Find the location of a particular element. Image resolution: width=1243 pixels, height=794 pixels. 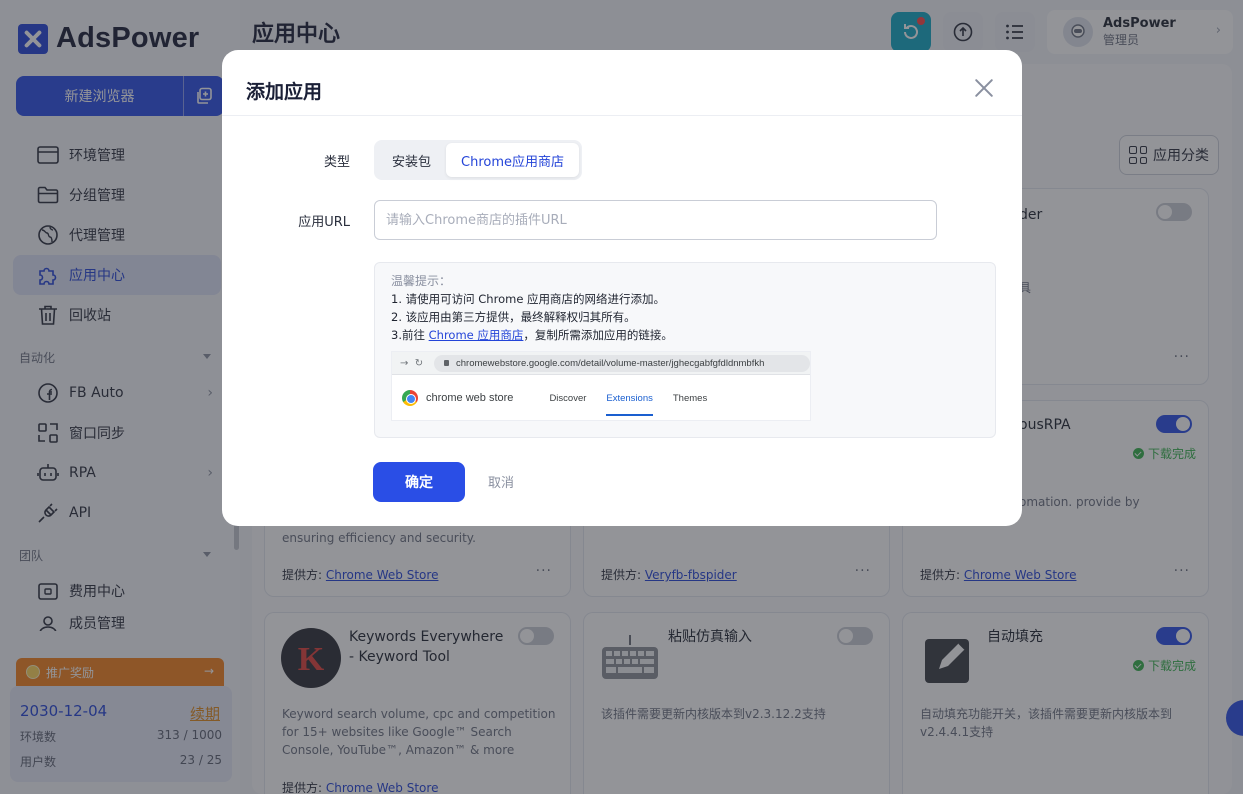

cancel-button: 取消 is located at coordinates (501, 481).